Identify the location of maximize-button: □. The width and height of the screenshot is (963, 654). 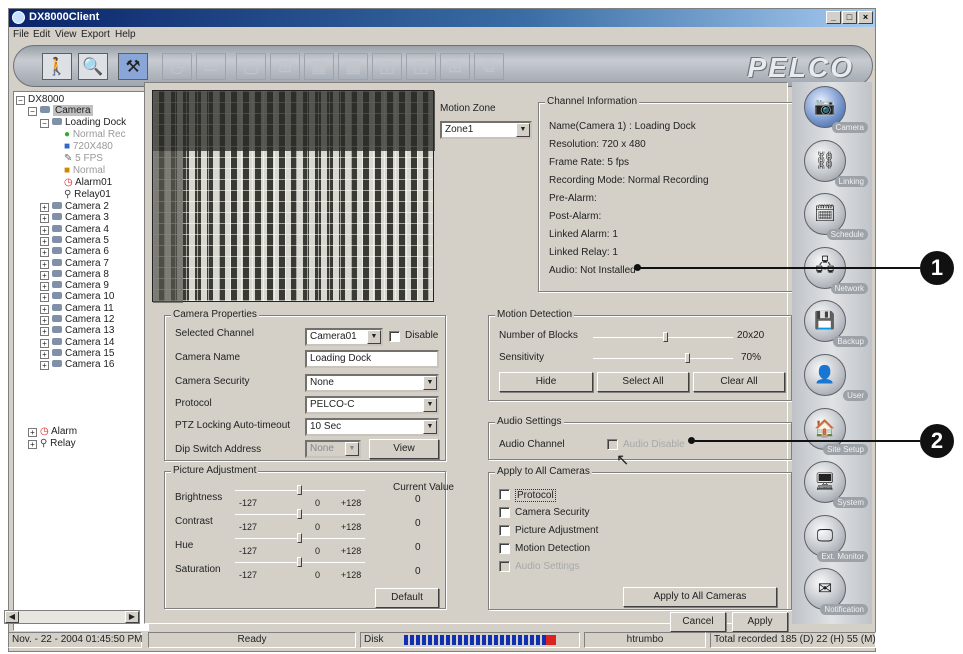
(849, 17).